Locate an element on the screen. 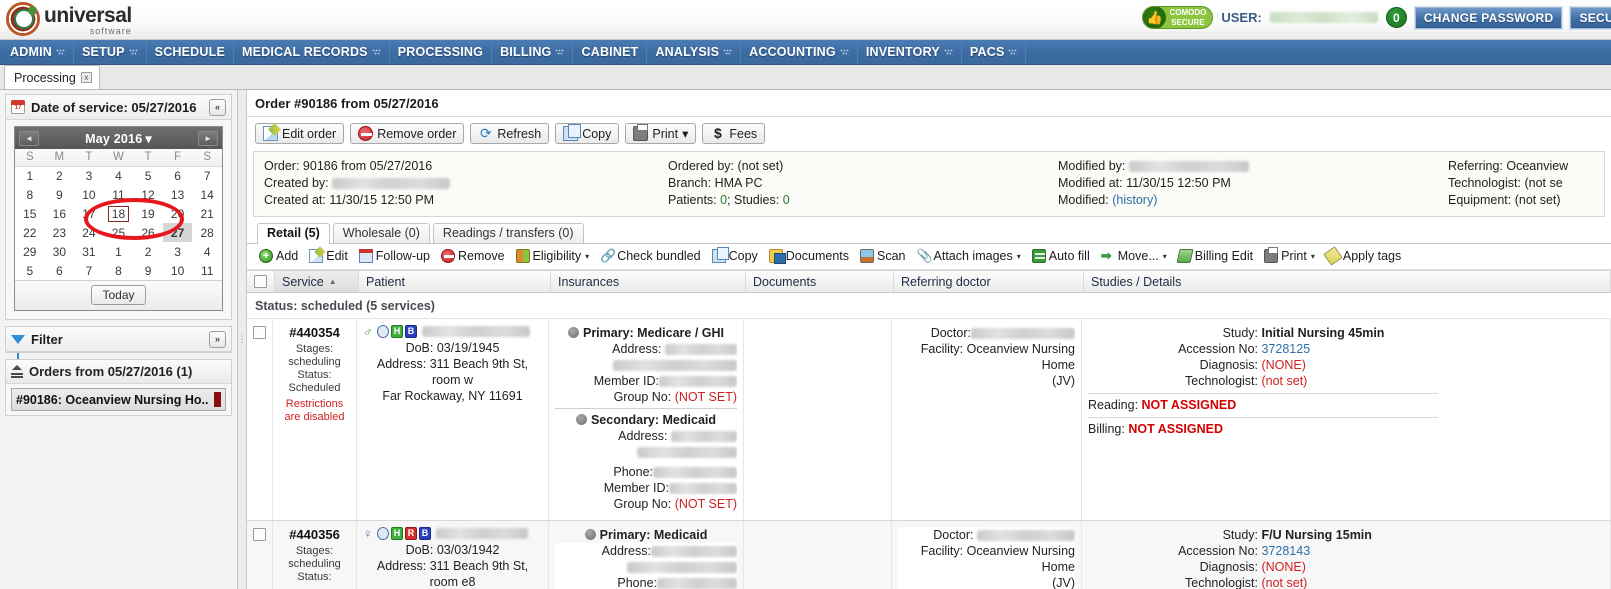  nav-item-schedule: SCHEDULE is located at coordinates (191, 52).